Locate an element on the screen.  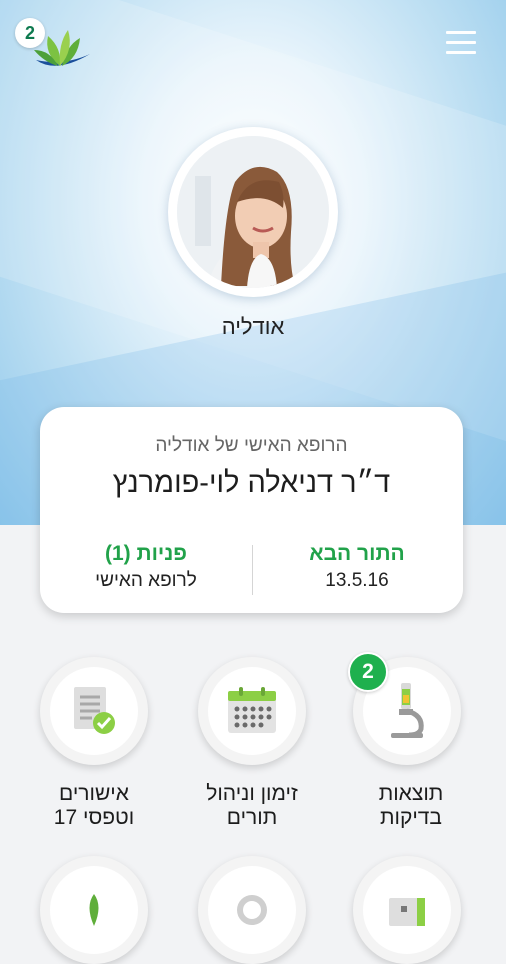
ring-icon is located at coordinates (252, 910).